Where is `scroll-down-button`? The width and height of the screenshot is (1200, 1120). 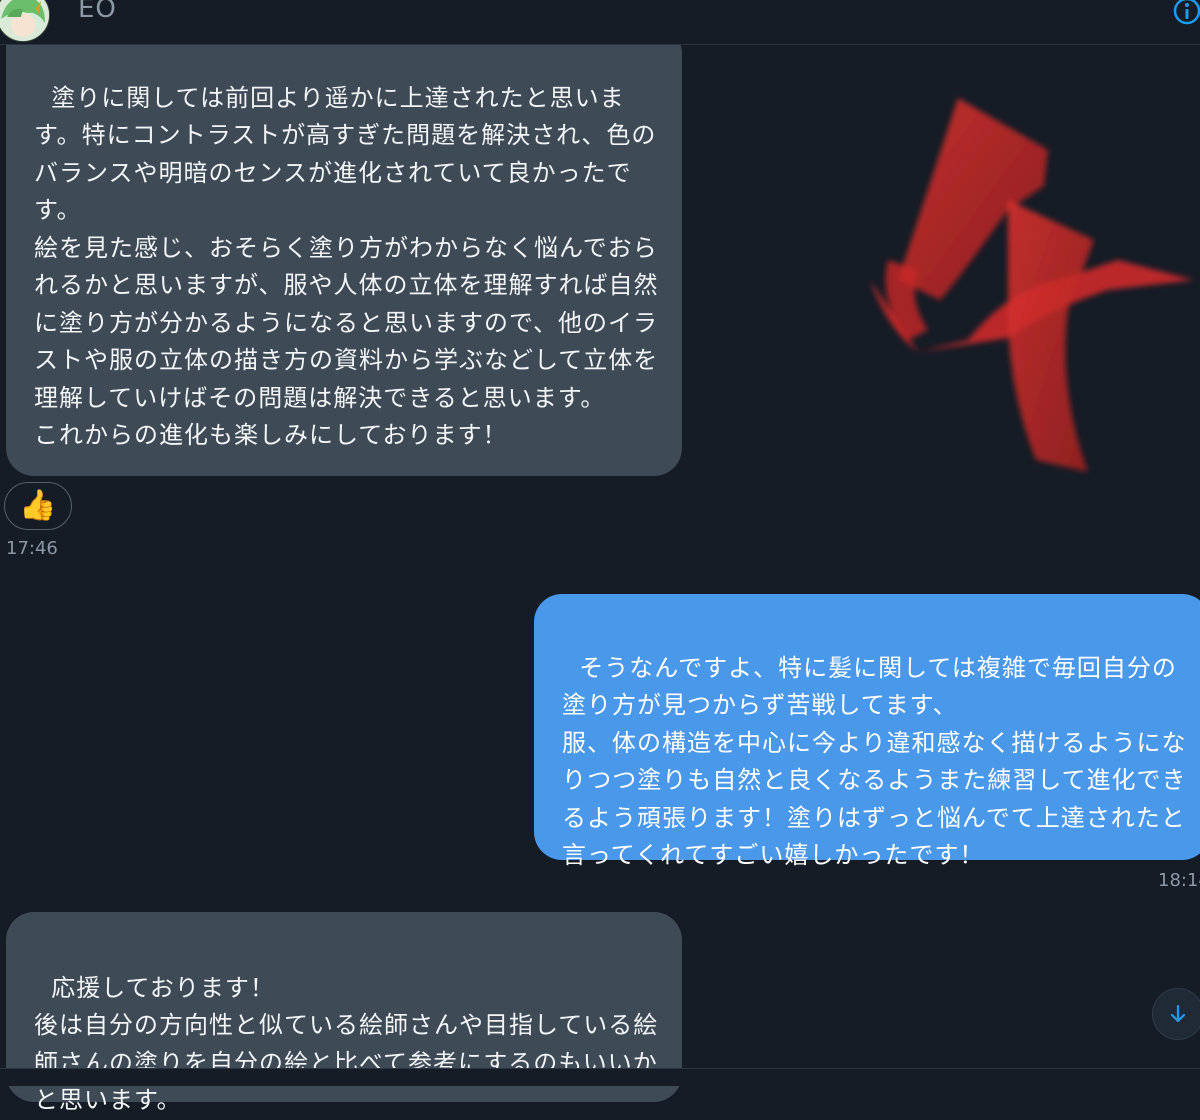
scroll-down-button is located at coordinates (1176, 1014).